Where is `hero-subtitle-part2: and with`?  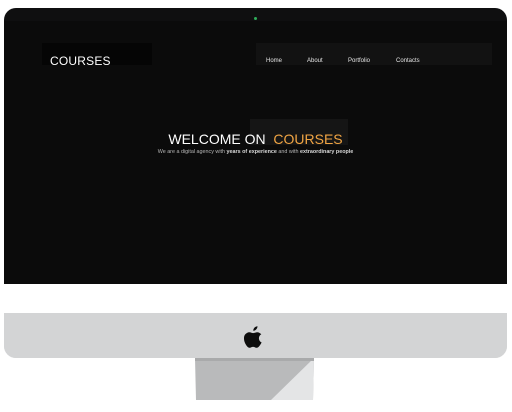 hero-subtitle-part2: and with is located at coordinates (288, 152).